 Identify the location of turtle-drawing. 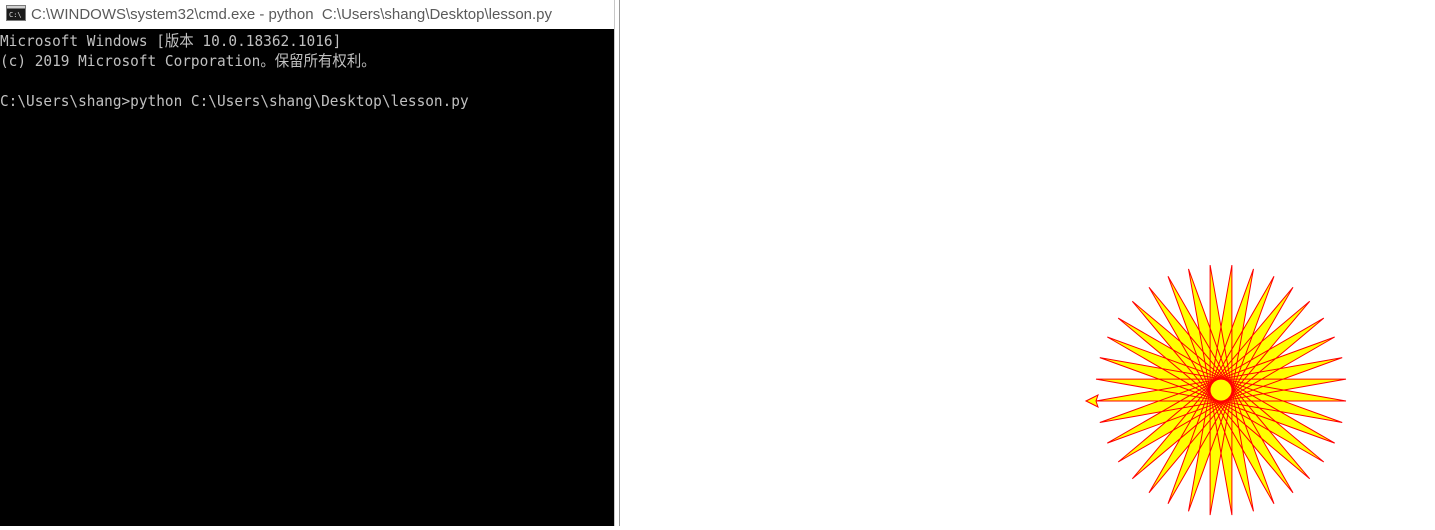
(1215, 390).